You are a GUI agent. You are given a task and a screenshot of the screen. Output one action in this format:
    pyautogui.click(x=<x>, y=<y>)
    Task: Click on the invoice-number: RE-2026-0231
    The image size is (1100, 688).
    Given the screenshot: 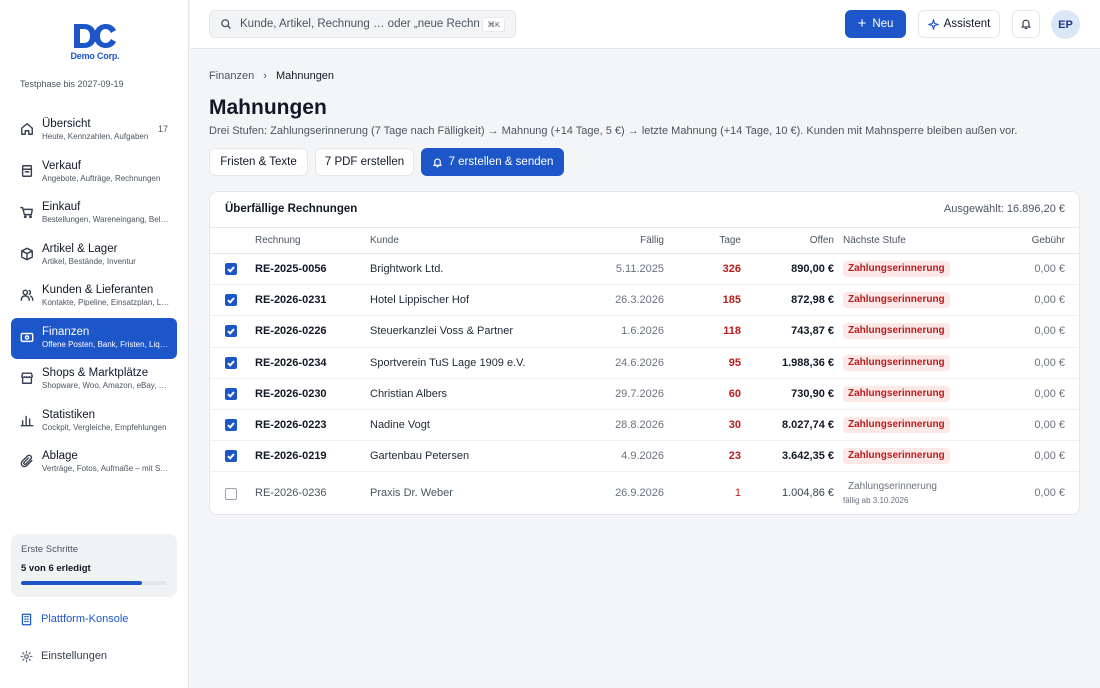 What is the action you would take?
    pyautogui.click(x=291, y=300)
    